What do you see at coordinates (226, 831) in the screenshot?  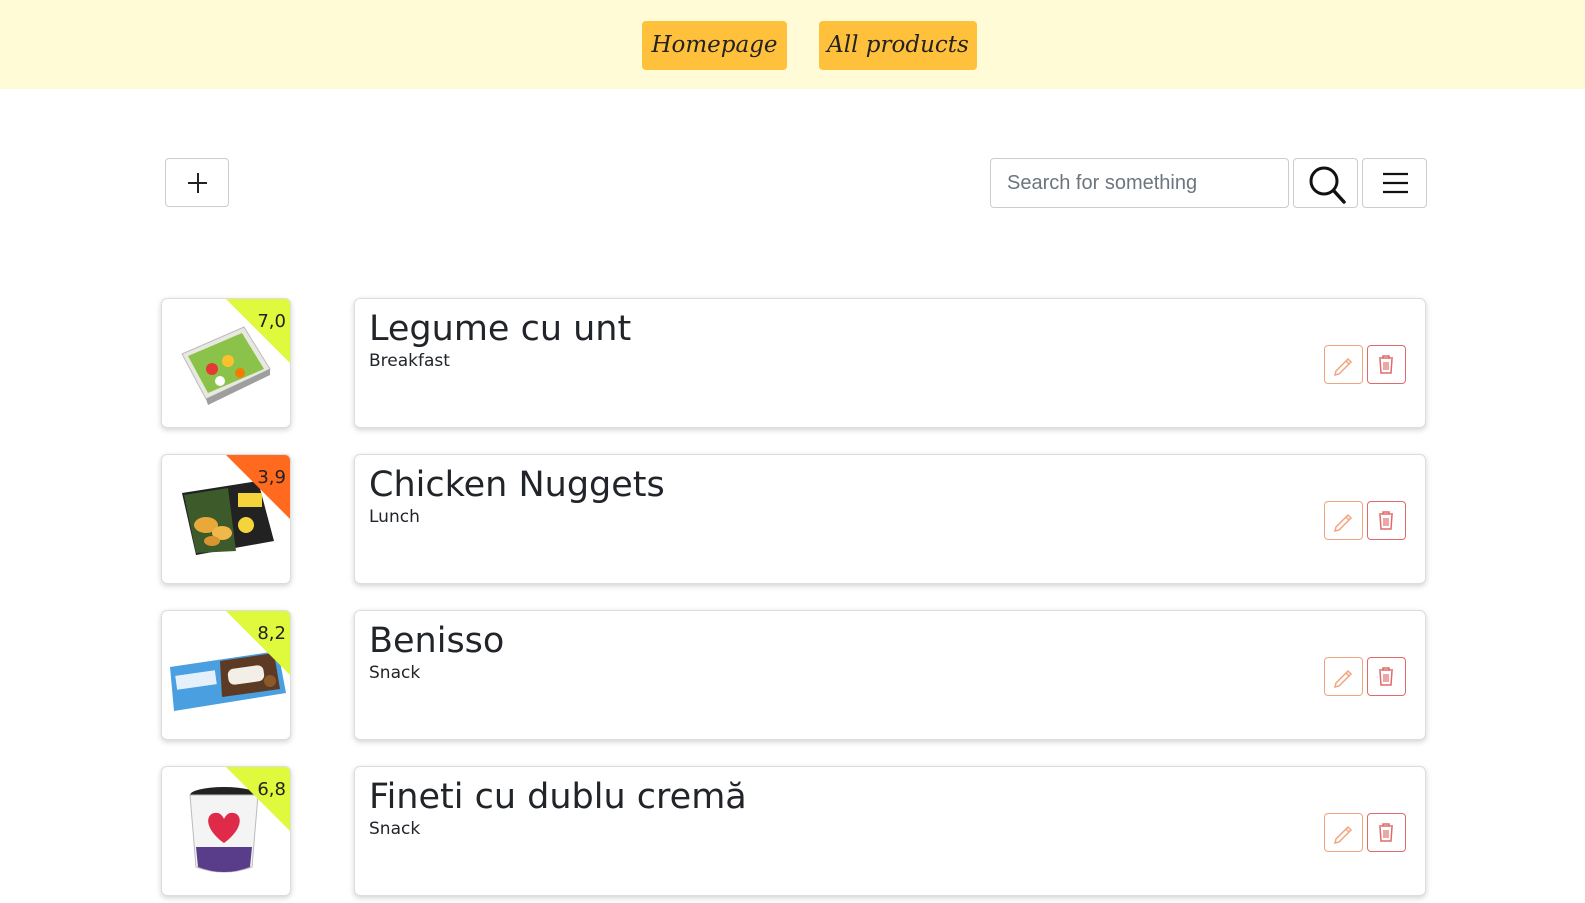 I see `product-thumbnail: 6,8` at bounding box center [226, 831].